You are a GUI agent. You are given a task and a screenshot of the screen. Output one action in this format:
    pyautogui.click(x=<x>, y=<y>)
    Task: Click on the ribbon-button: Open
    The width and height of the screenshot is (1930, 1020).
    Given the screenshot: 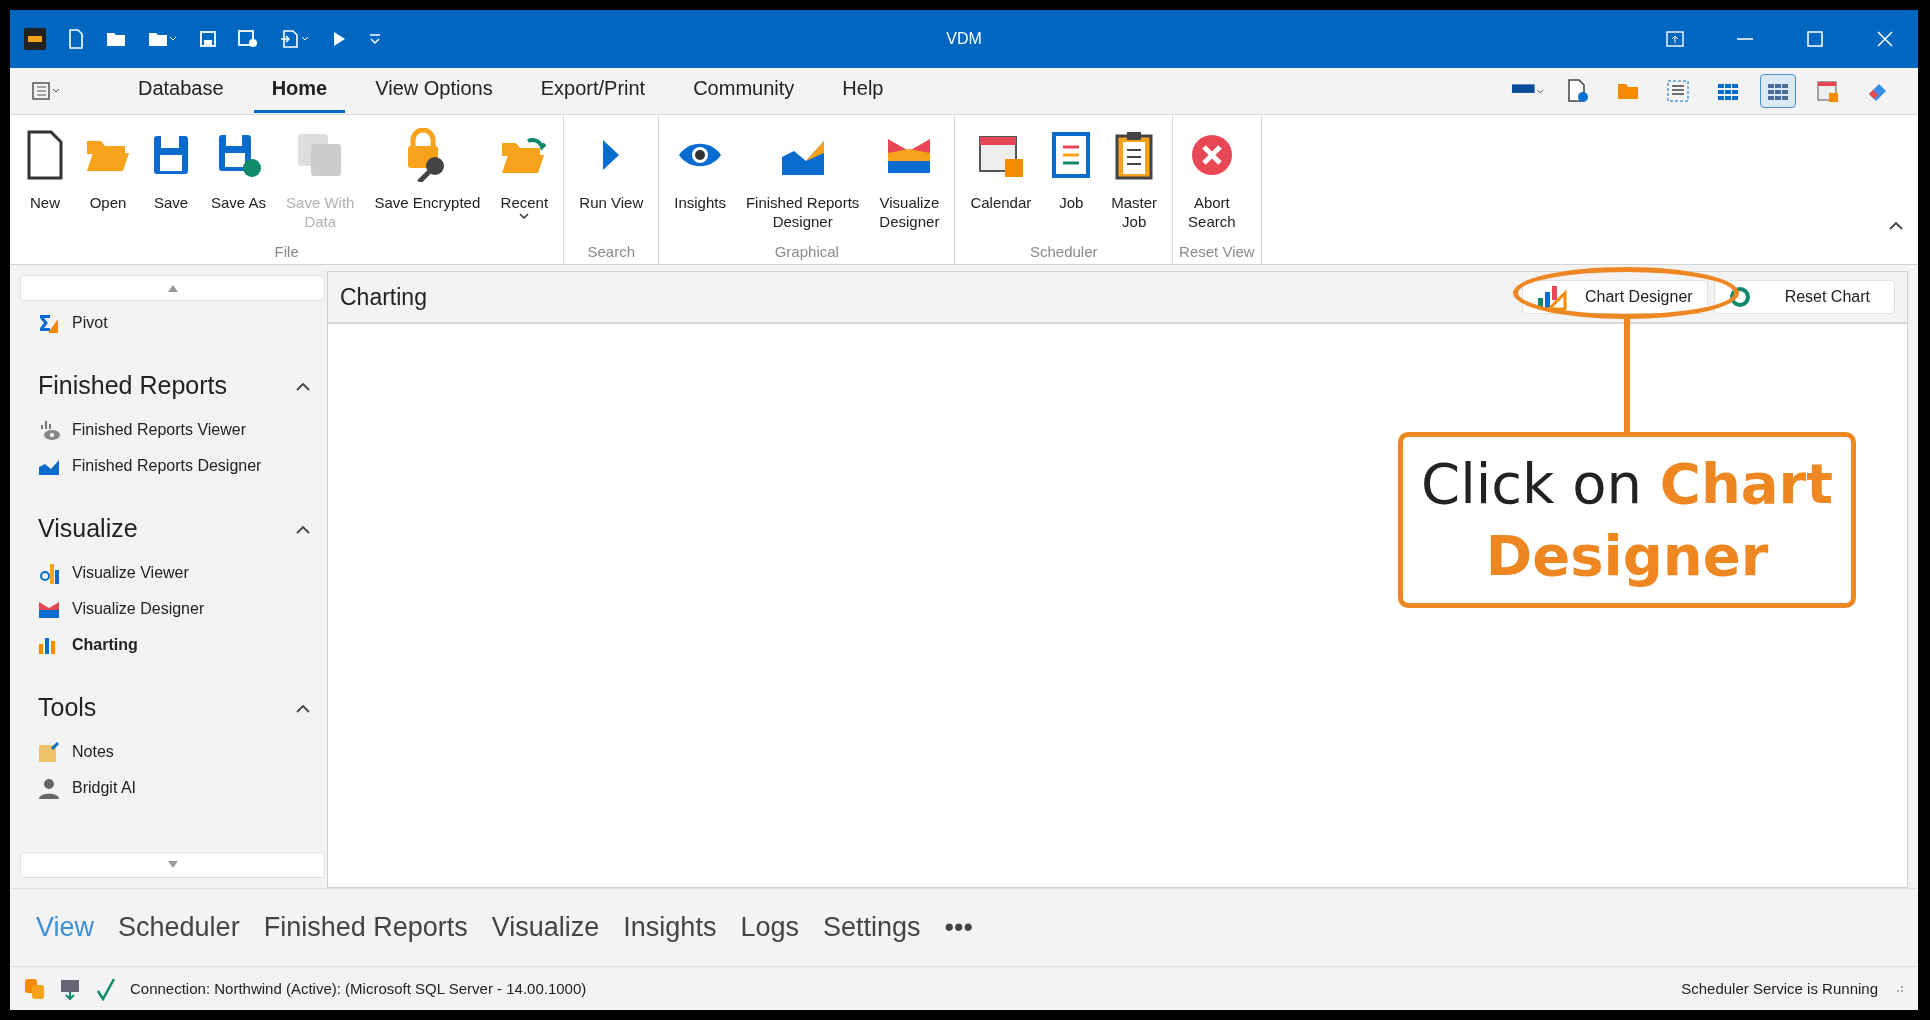 What is the action you would take?
    pyautogui.click(x=108, y=183)
    